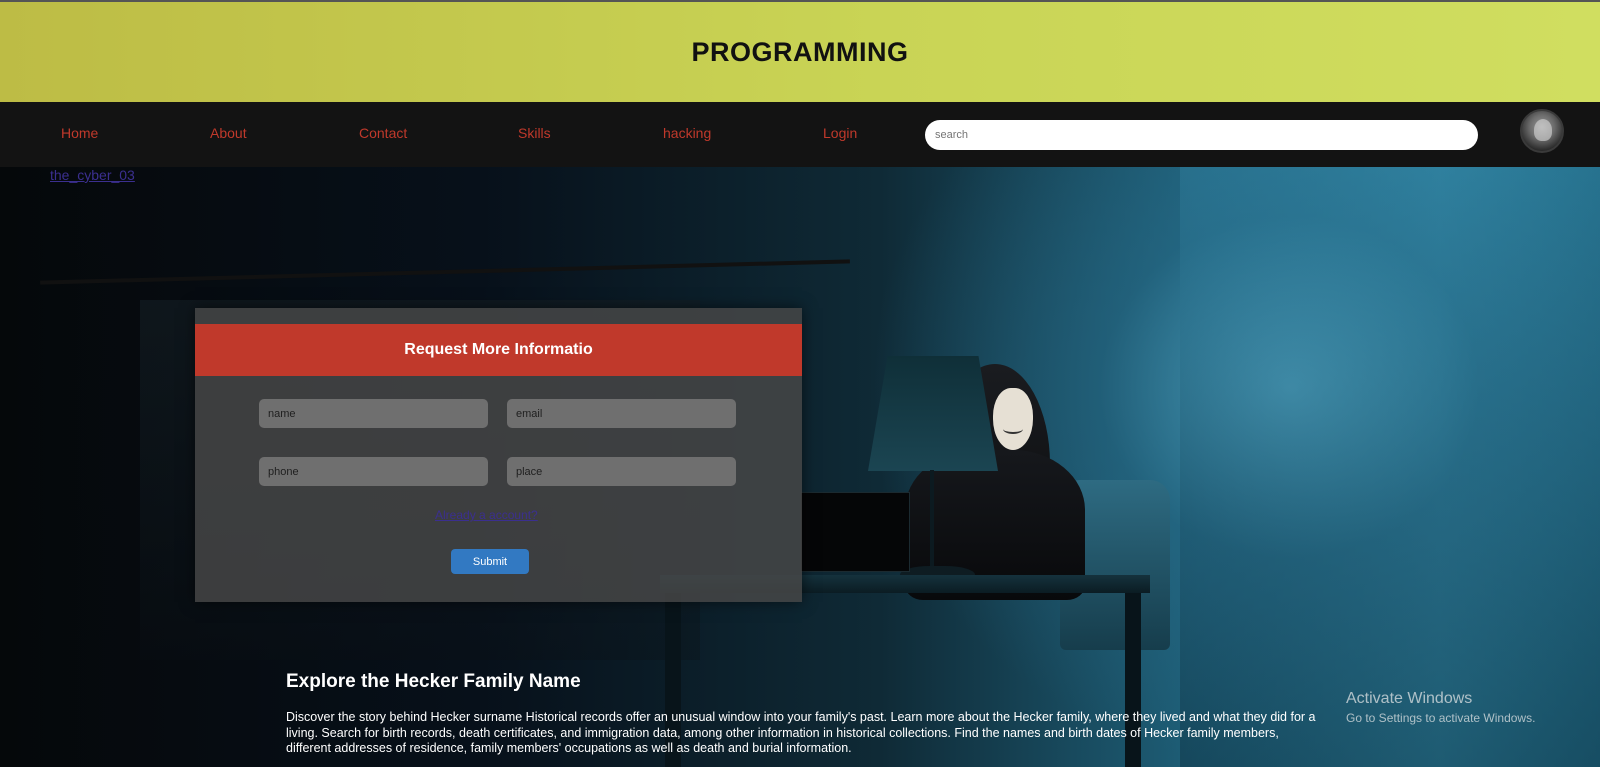  I want to click on activate-windows-title: Activate Windows, so click(1409, 698).